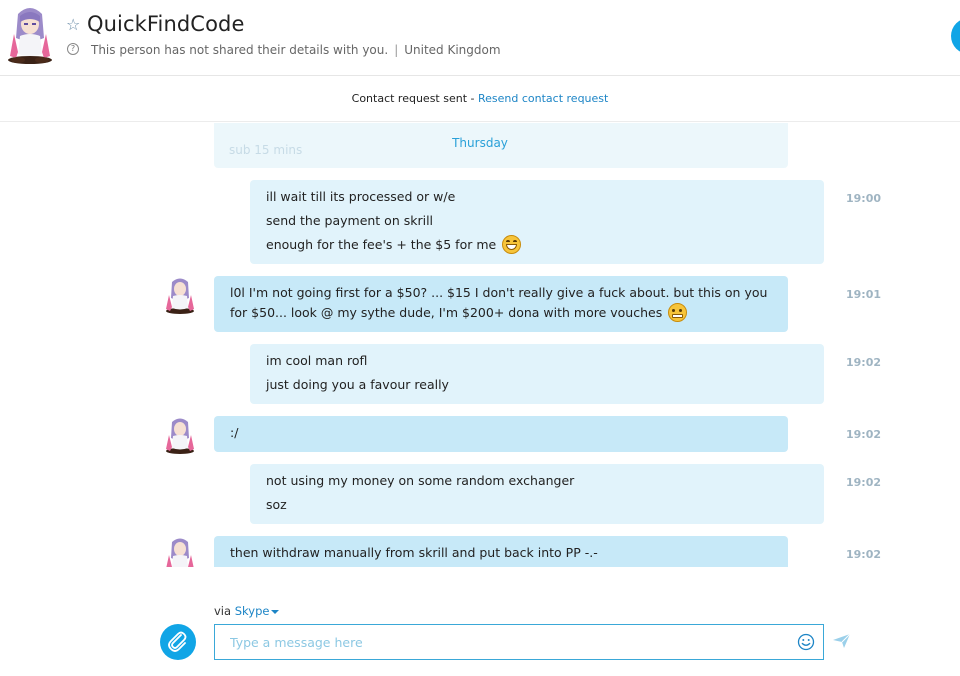  I want to click on contact-name: QuickFindCode, so click(166, 24).